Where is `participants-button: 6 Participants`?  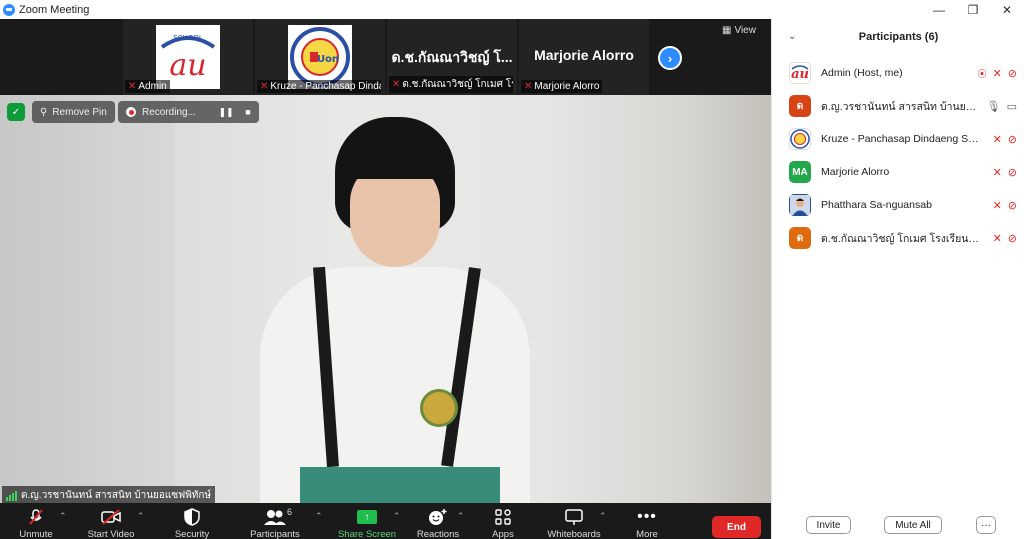
participants-button: 6 Participants is located at coordinates (275, 523).